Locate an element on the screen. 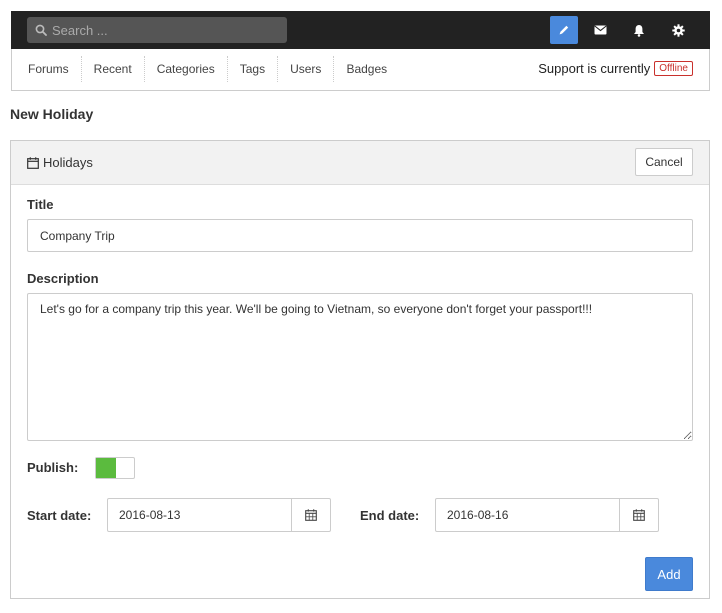 The width and height of the screenshot is (722, 613). end-date-picker-button is located at coordinates (638, 515).